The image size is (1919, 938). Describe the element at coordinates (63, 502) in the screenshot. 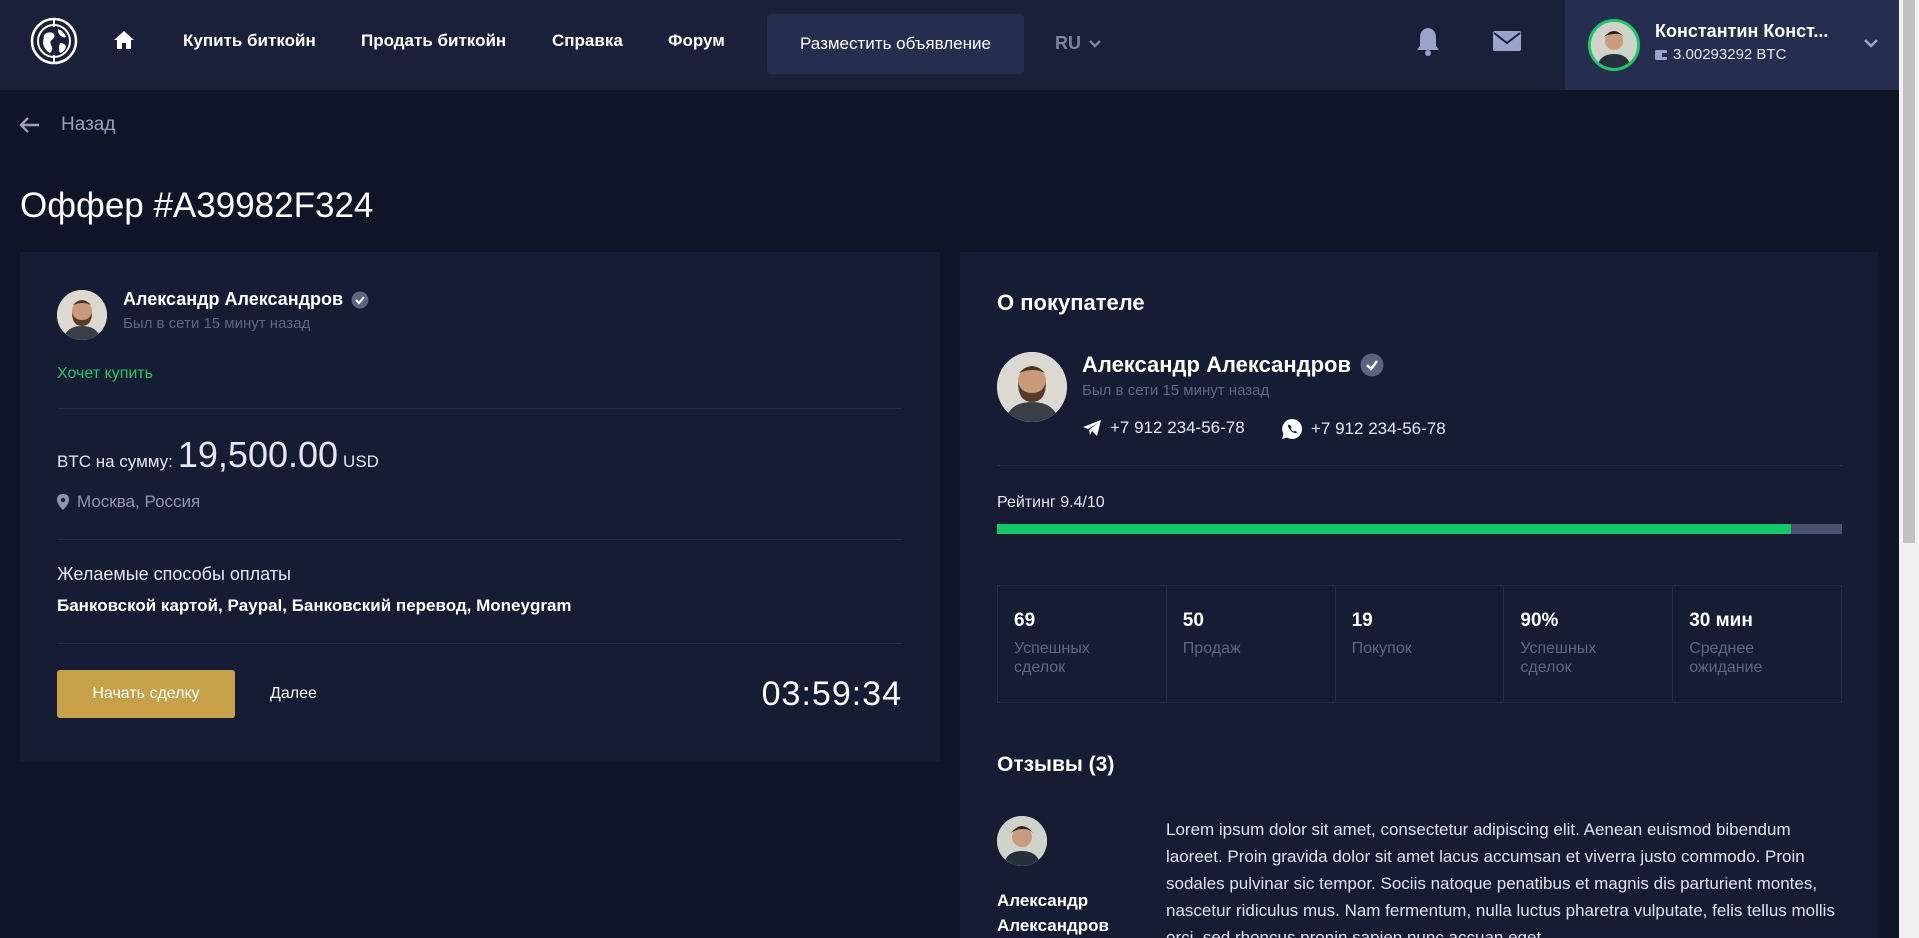

I see `location-pin-icon` at that location.